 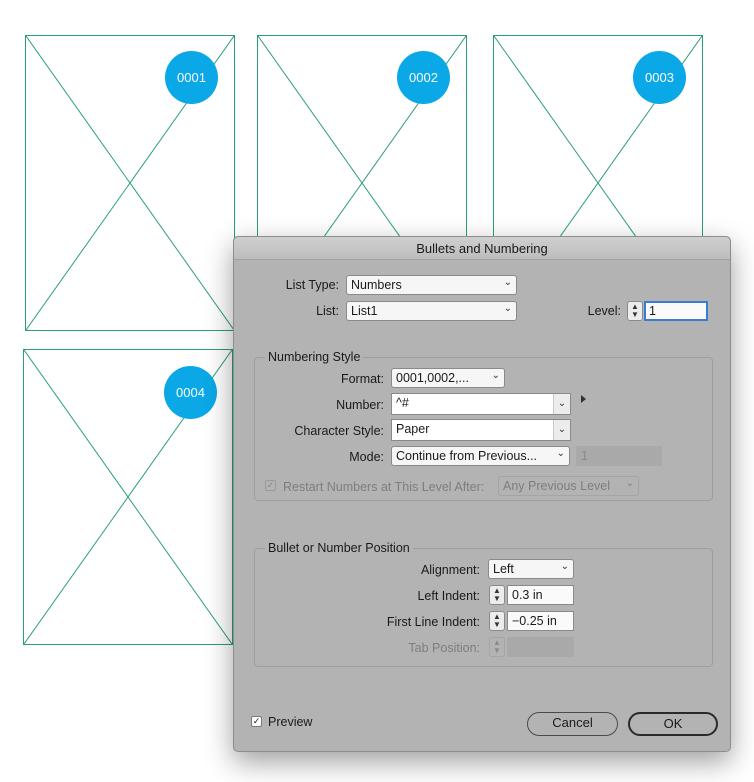 What do you see at coordinates (540, 621) in the screenshot?
I see `first-line-indent-field: −0.25 in` at bounding box center [540, 621].